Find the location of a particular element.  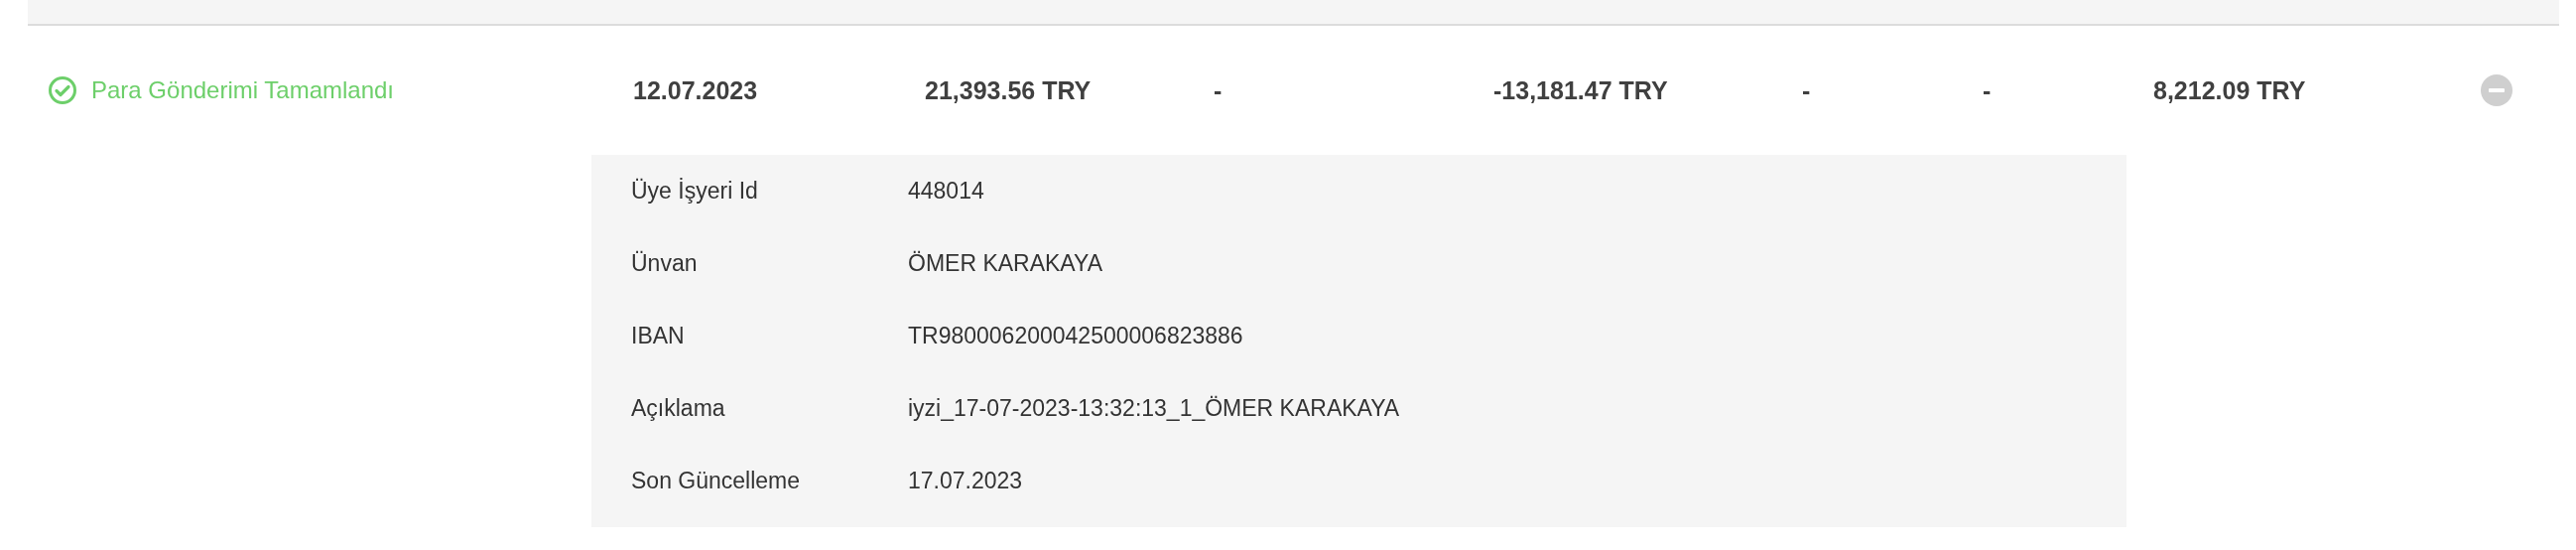

collapse-button is located at coordinates (2497, 90).